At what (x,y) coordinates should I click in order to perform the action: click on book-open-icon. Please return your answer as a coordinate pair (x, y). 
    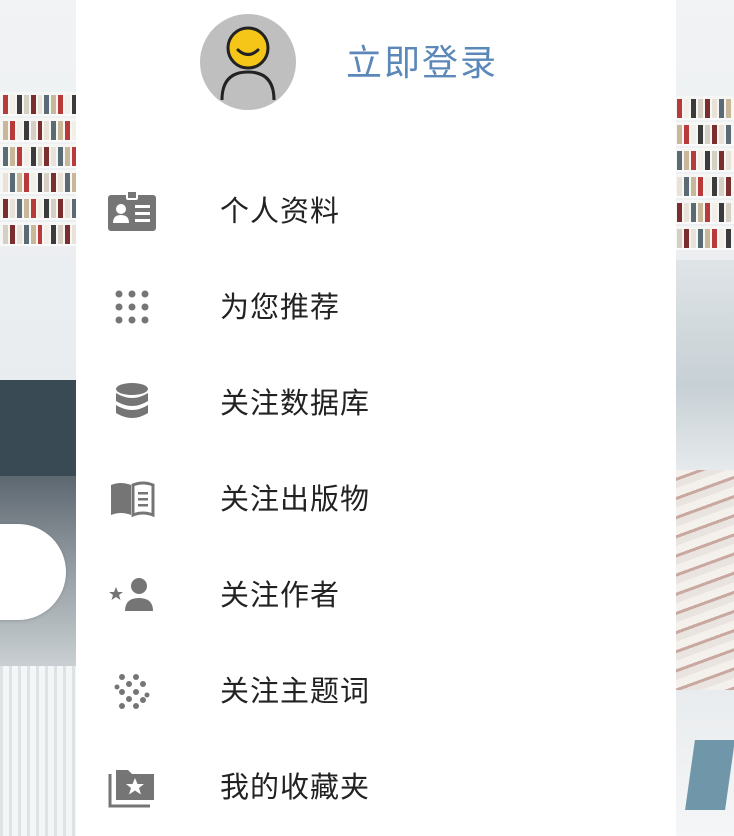
    Looking at the image, I should click on (132, 499).